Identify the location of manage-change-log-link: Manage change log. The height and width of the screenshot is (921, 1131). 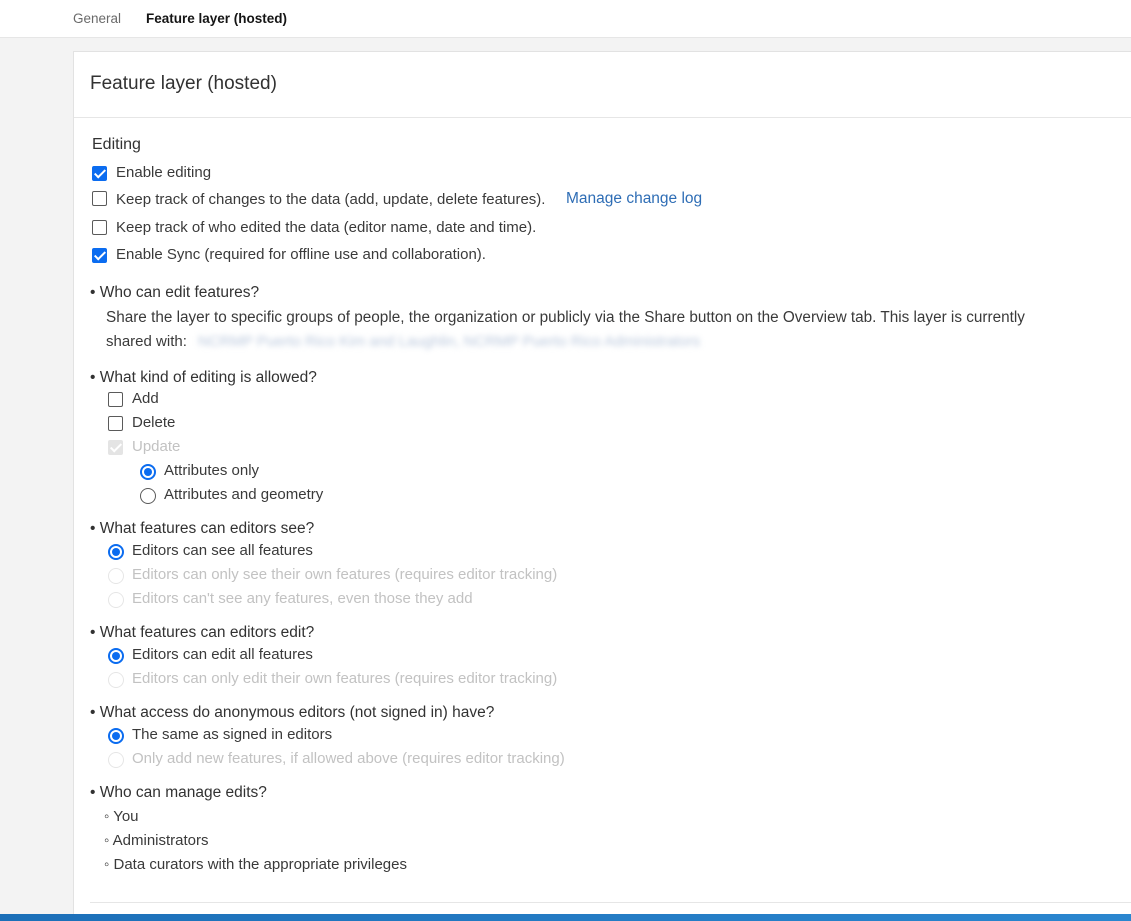
(634, 199).